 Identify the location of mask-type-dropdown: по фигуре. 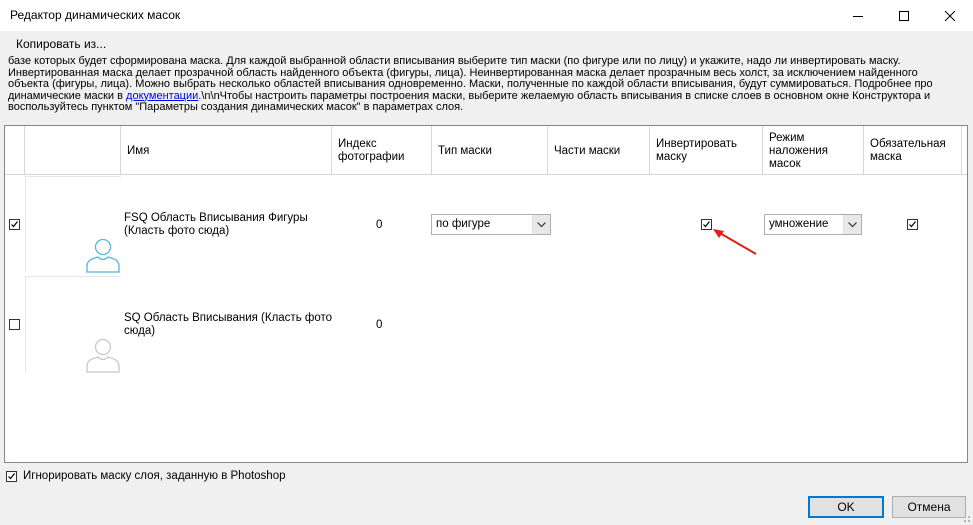
(491, 224).